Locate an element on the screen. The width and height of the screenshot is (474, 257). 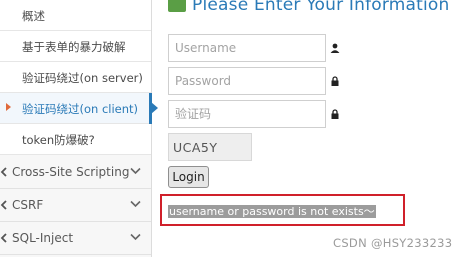
error-message-box: username or password is not exists～ is located at coordinates (282, 210).